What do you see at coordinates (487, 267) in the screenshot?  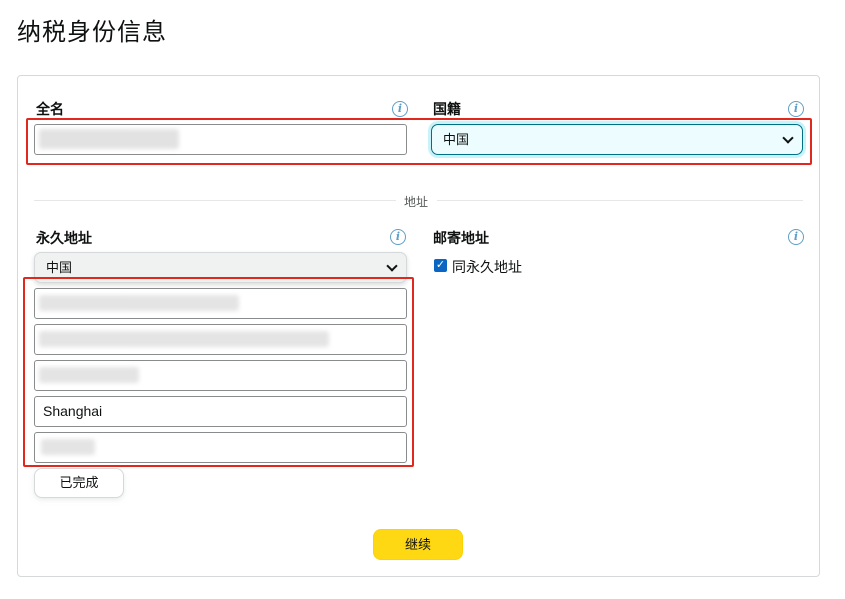 I see `same-as-permanent-label: 同永久地址` at bounding box center [487, 267].